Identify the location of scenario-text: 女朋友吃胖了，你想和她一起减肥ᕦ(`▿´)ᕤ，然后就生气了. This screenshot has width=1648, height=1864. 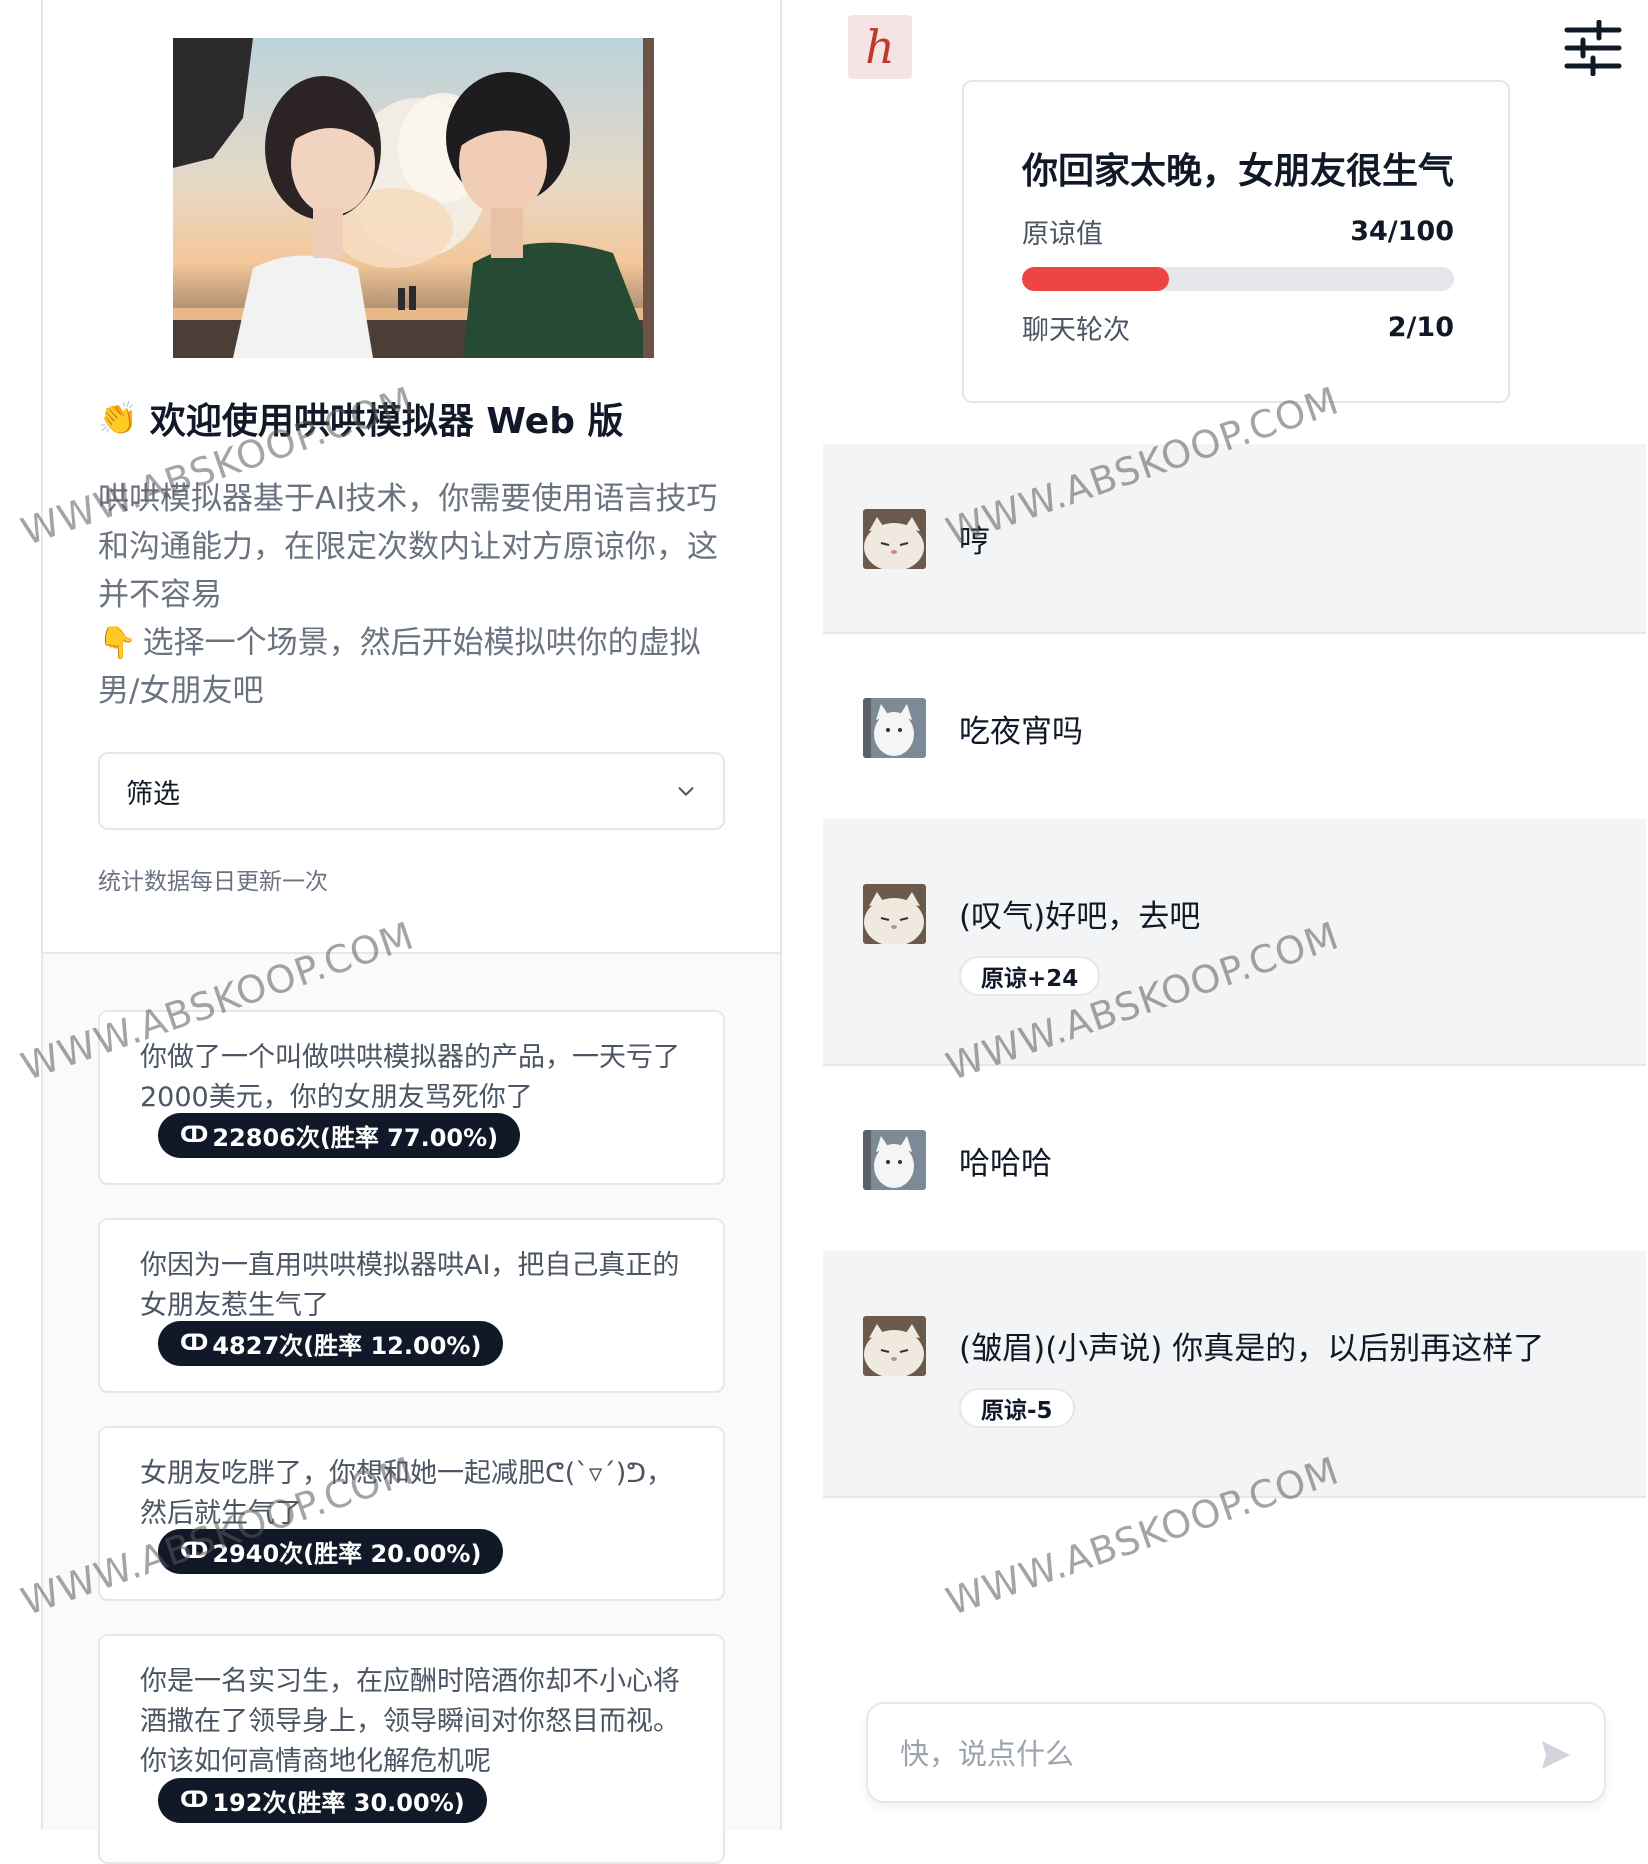
(407, 1493).